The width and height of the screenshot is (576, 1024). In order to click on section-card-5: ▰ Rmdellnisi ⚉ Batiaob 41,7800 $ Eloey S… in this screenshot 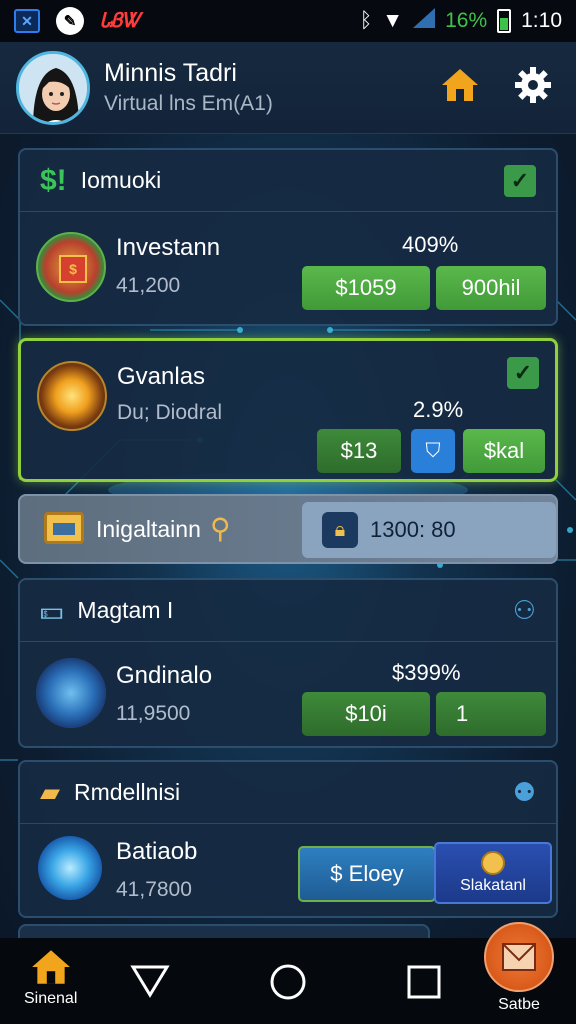, I will do `click(288, 839)`.